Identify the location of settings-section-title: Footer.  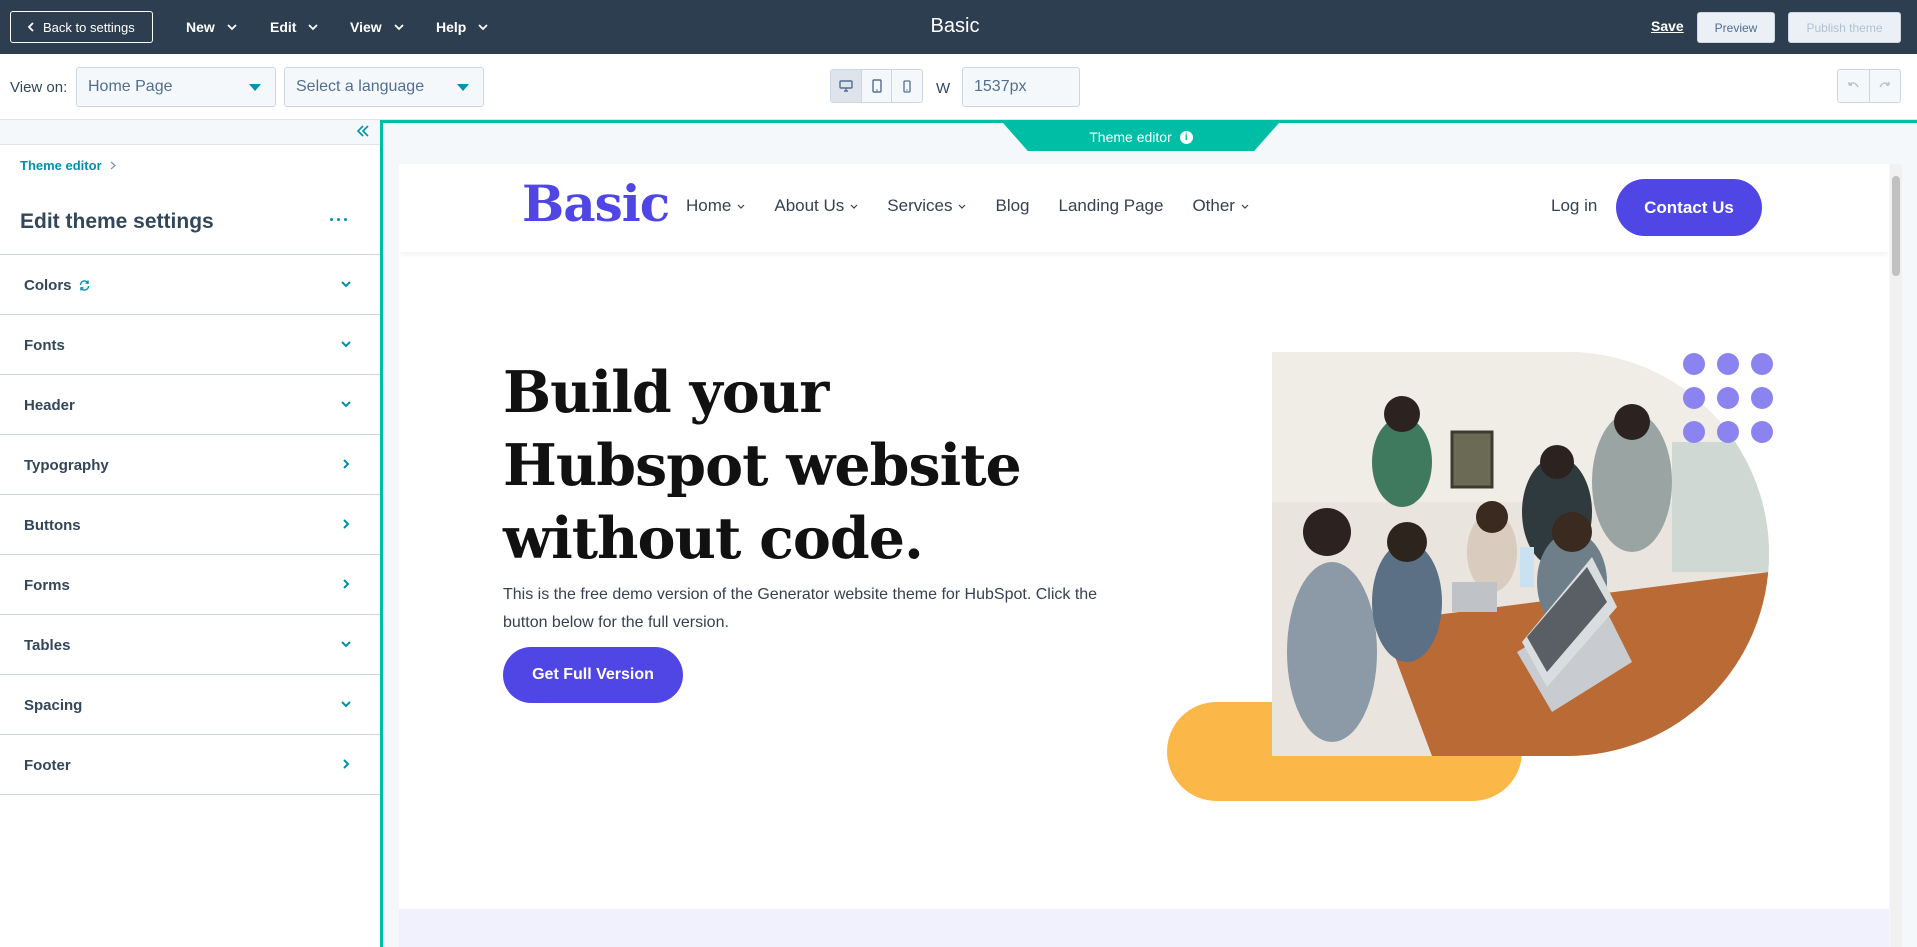
(47, 765).